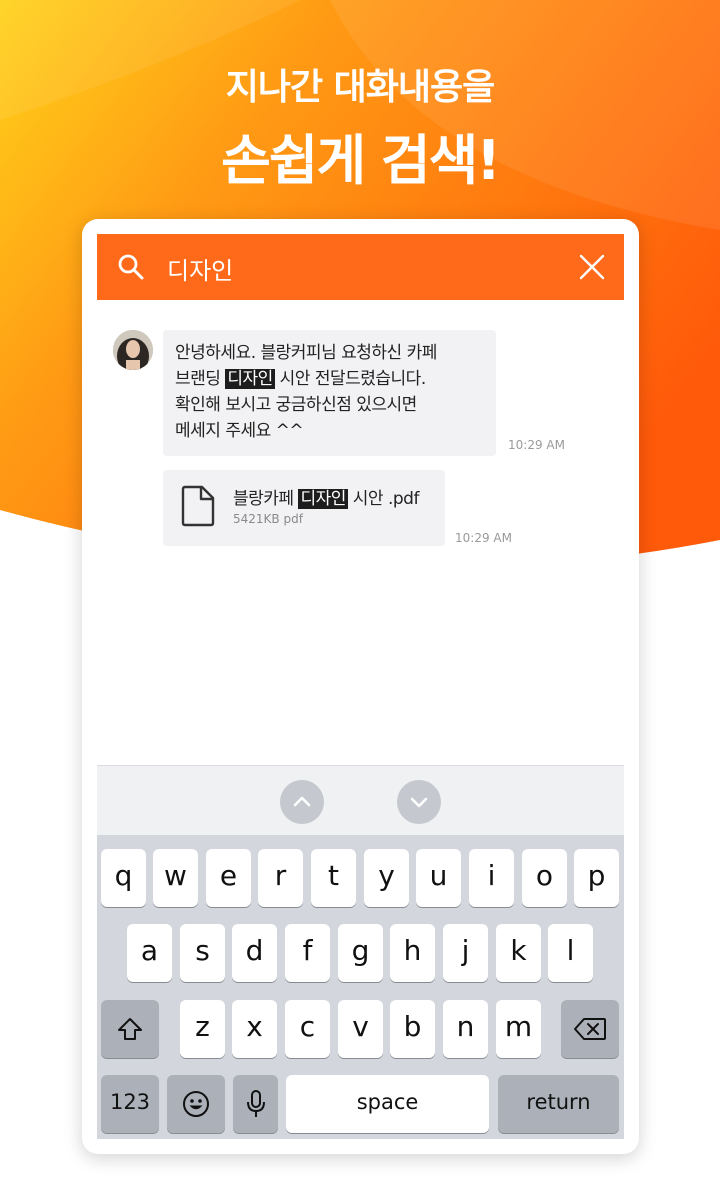 The height and width of the screenshot is (1190, 720). I want to click on message-text: 시안 전달드렸습니다., so click(350, 379).